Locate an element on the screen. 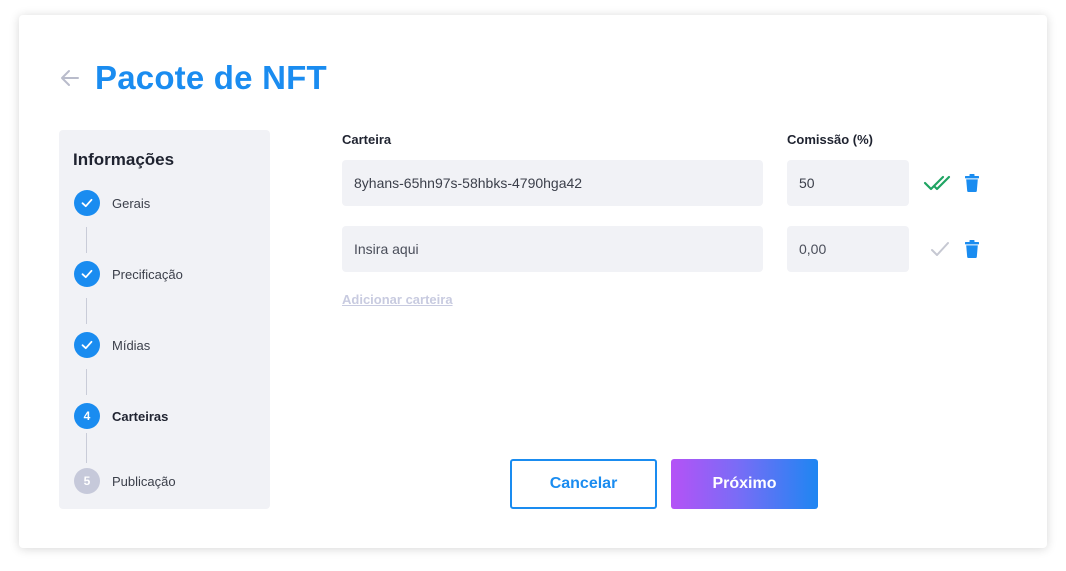  step-gerais: Gerais is located at coordinates (112, 203).